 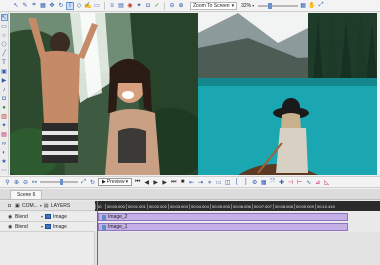 What do you see at coordinates (4, 107) in the screenshot?
I see `color-icon: ●` at bounding box center [4, 107].